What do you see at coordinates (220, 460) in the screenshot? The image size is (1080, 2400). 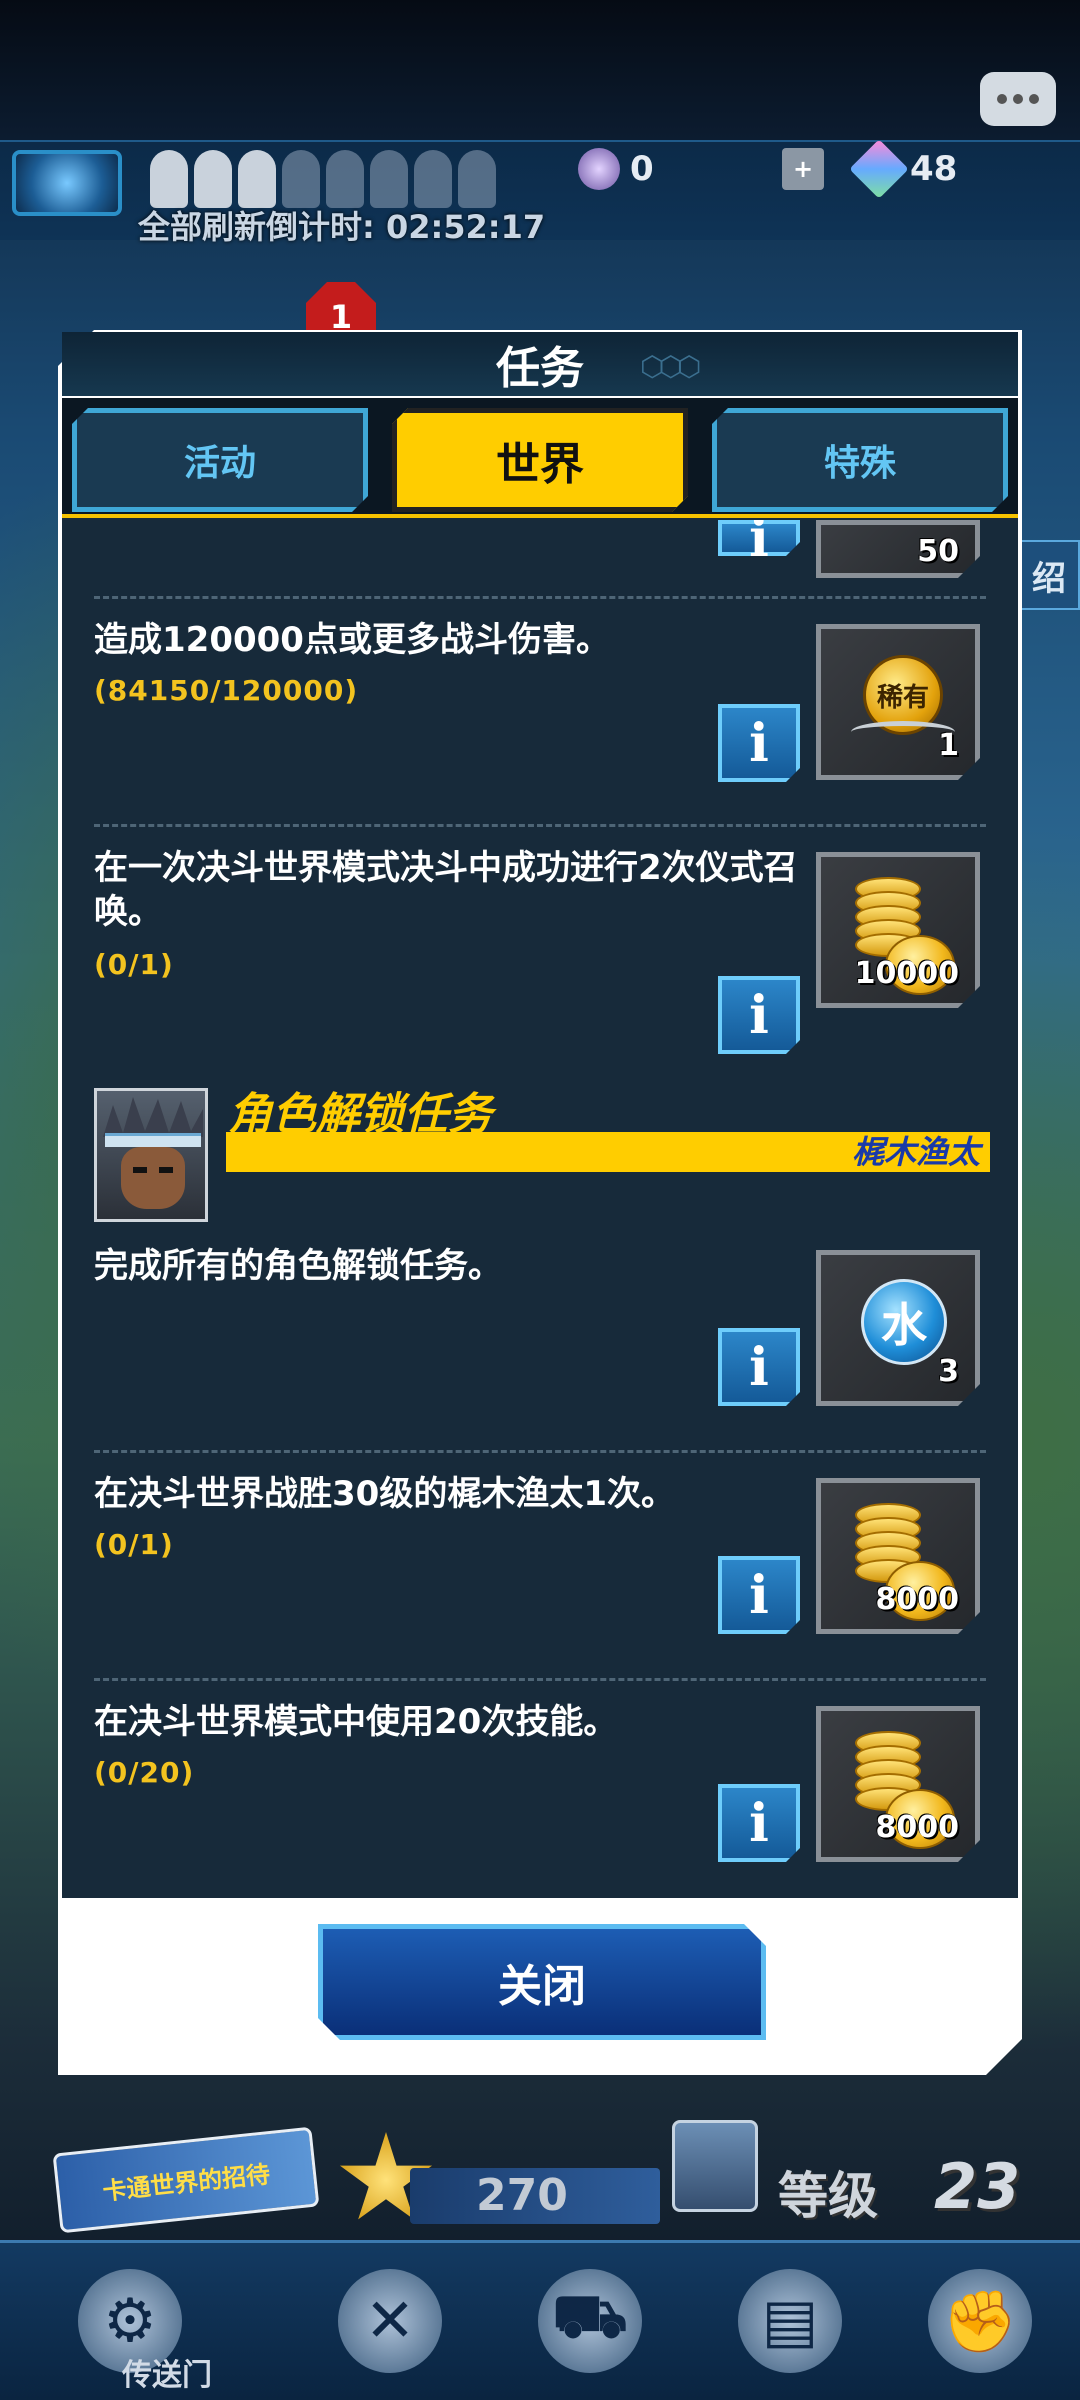 I see `tab-events: 活动` at bounding box center [220, 460].